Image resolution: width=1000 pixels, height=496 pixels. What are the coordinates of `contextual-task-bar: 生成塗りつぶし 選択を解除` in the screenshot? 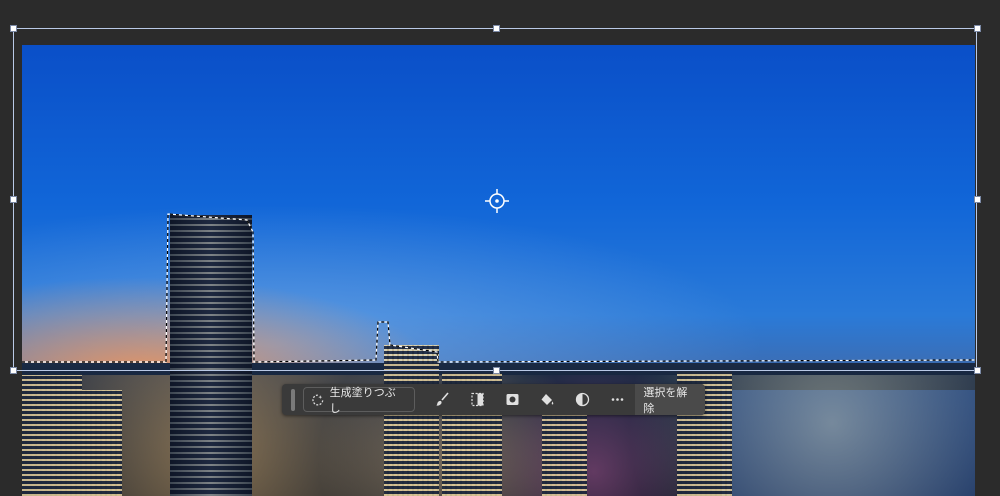 It's located at (494, 399).